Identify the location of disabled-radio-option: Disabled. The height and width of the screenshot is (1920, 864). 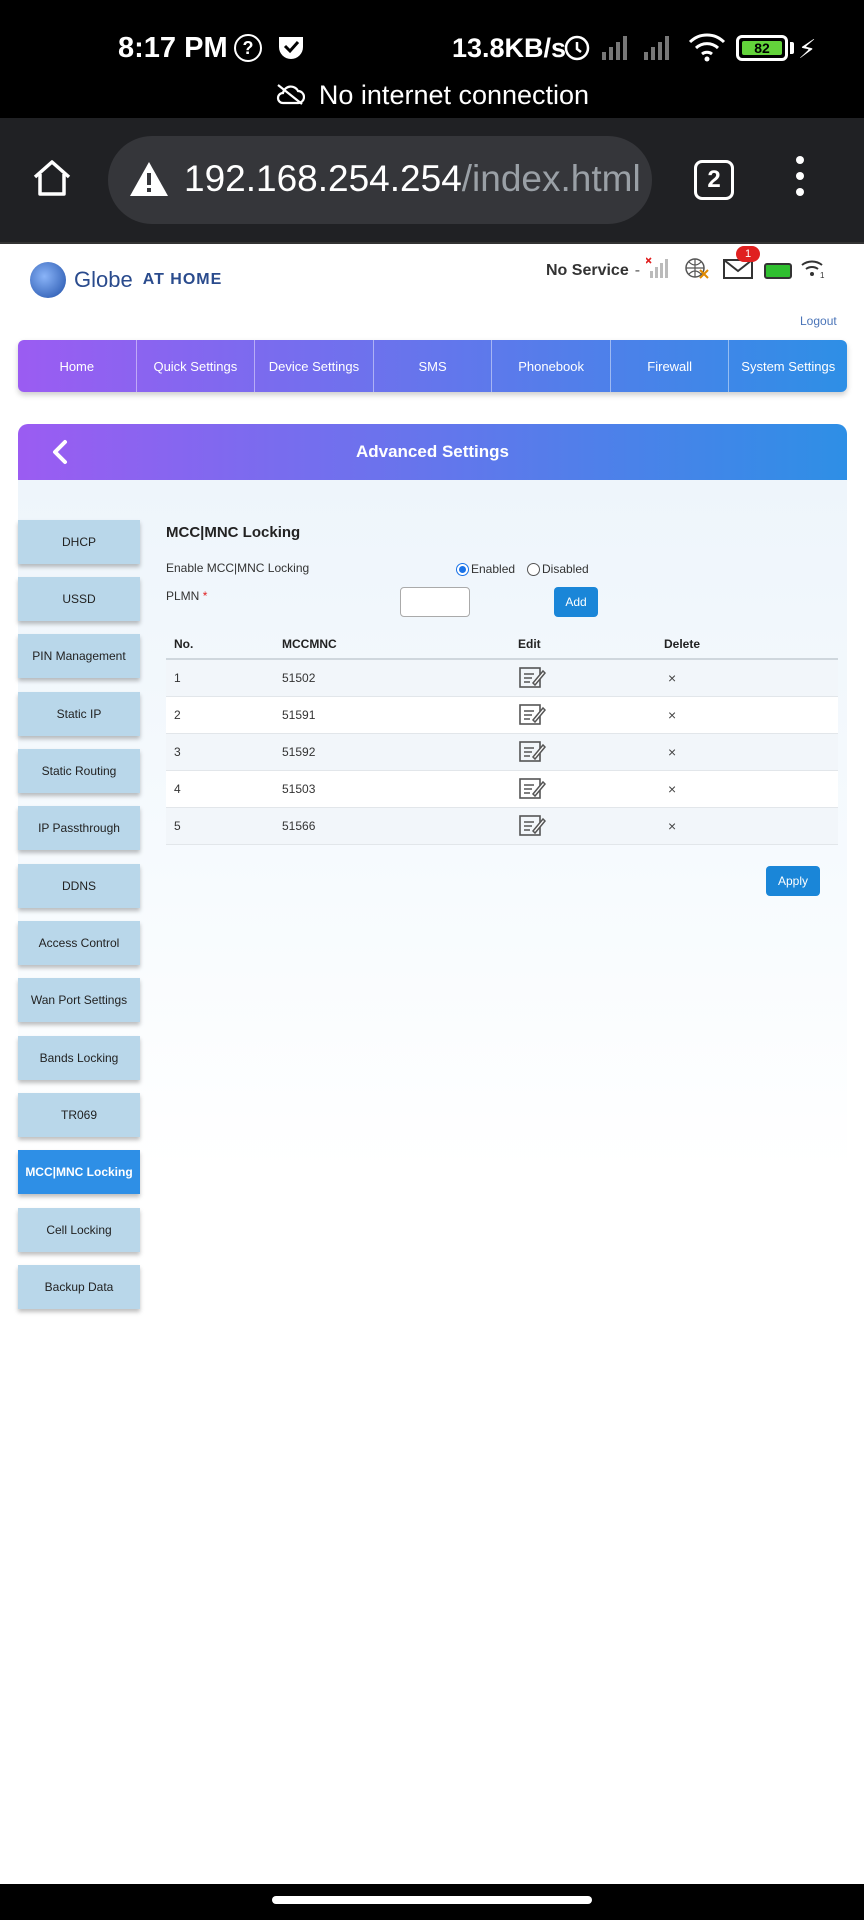
(558, 569).